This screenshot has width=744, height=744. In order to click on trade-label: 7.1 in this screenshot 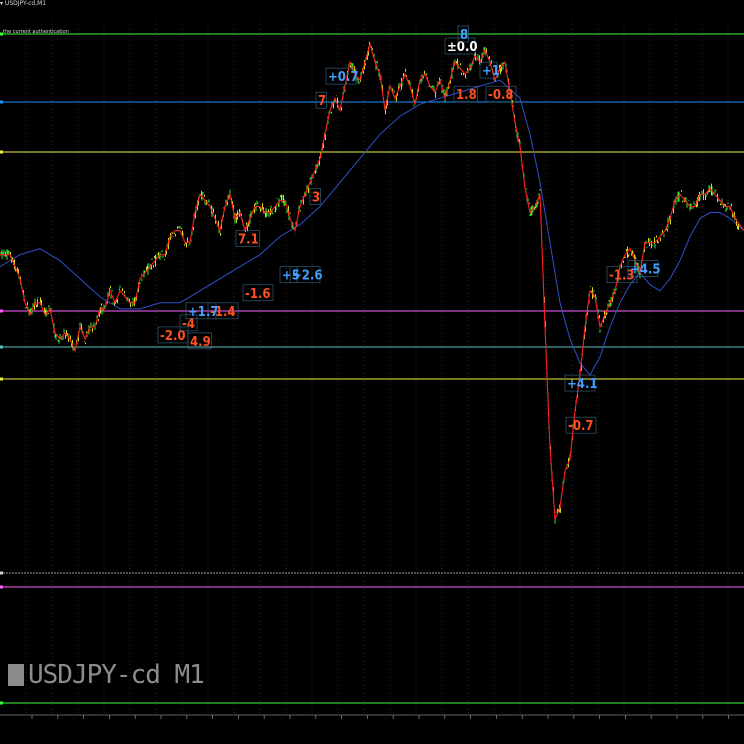, I will do `click(248, 240)`.